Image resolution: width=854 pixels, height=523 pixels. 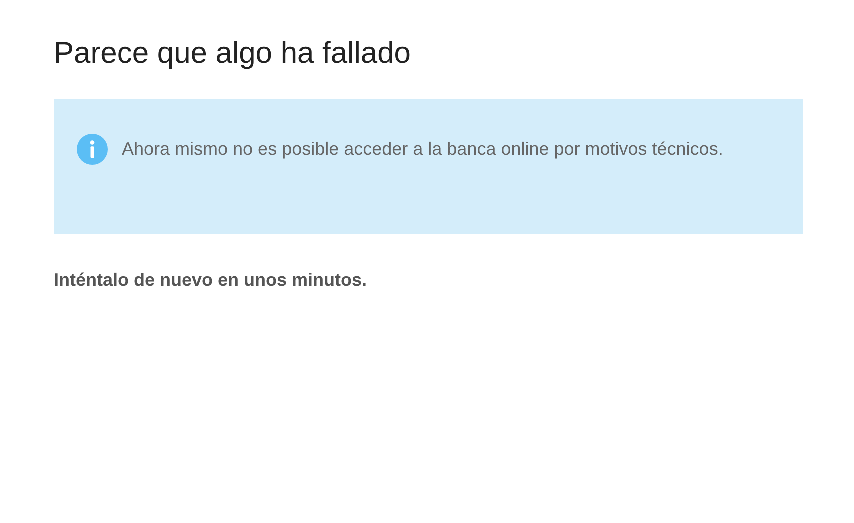 I want to click on alert-message: Ahora mismo no es posible acceder a la banca online por motivos técnicos., so click(x=423, y=149).